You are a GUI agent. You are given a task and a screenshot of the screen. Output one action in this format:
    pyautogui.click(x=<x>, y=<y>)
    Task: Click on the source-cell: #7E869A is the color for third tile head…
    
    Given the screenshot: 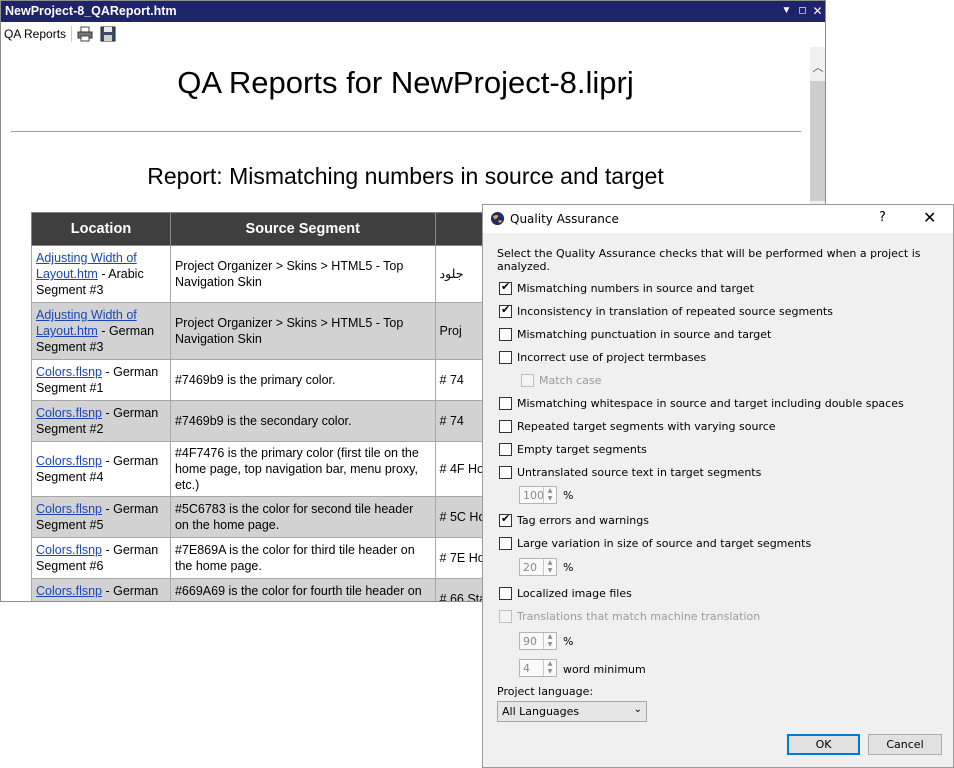 What is the action you would take?
    pyautogui.click(x=302, y=558)
    